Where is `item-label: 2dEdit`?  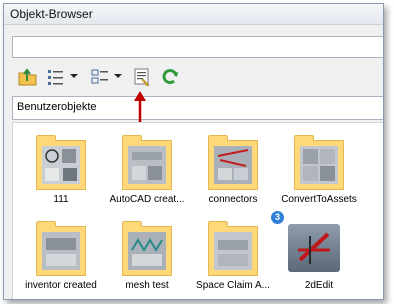
item-label: 2dEdit is located at coordinates (319, 285).